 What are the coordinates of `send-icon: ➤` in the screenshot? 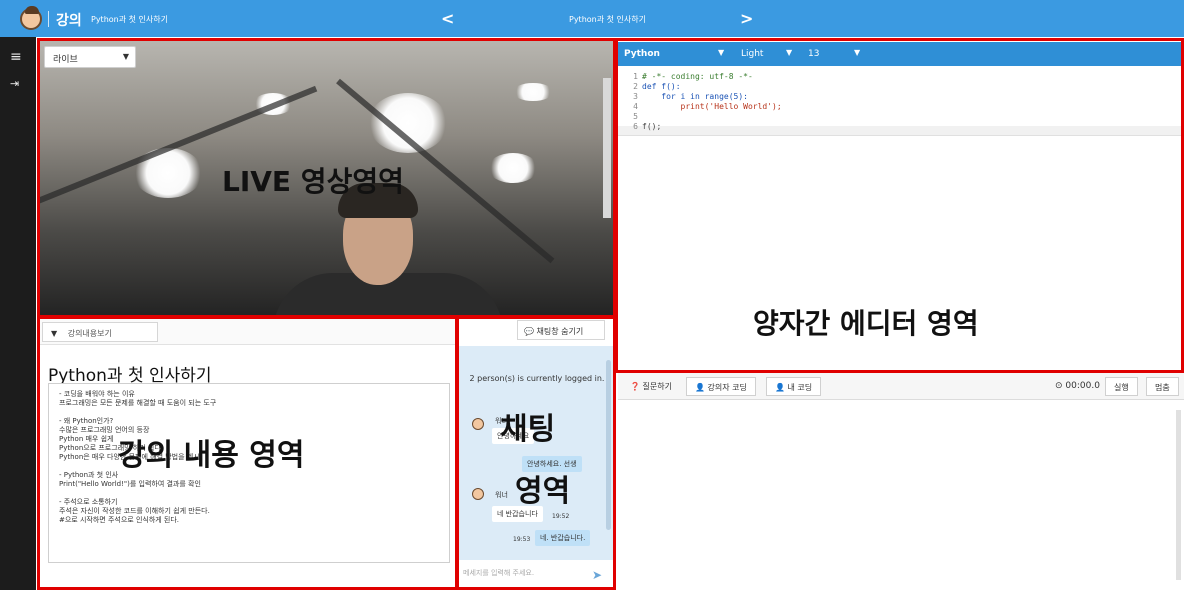 It's located at (597, 575).